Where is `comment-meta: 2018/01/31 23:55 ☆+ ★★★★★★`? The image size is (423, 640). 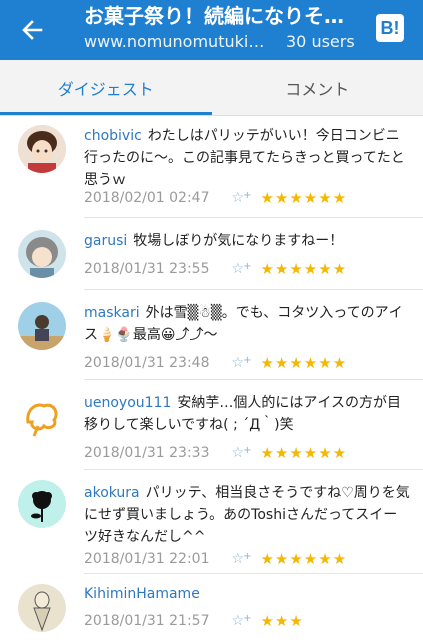 comment-meta: 2018/01/31 23:55 ☆+ ★★★★★★ is located at coordinates (215, 269).